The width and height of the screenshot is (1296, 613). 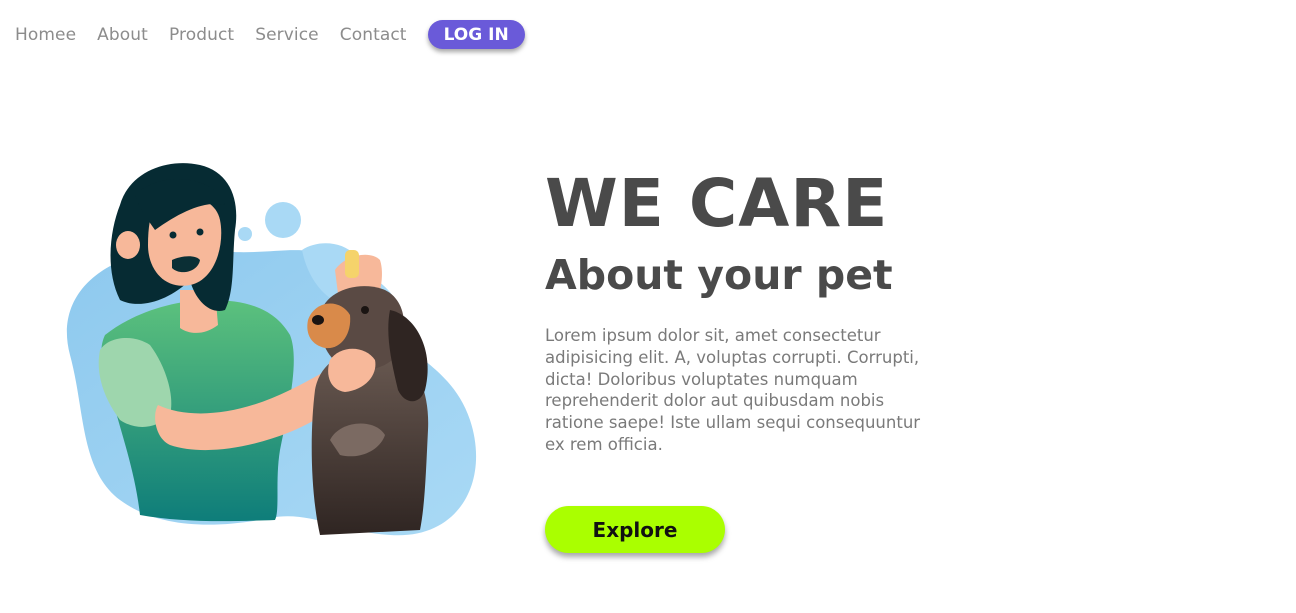 What do you see at coordinates (719, 275) in the screenshot?
I see `hero-subtitle: About your pet` at bounding box center [719, 275].